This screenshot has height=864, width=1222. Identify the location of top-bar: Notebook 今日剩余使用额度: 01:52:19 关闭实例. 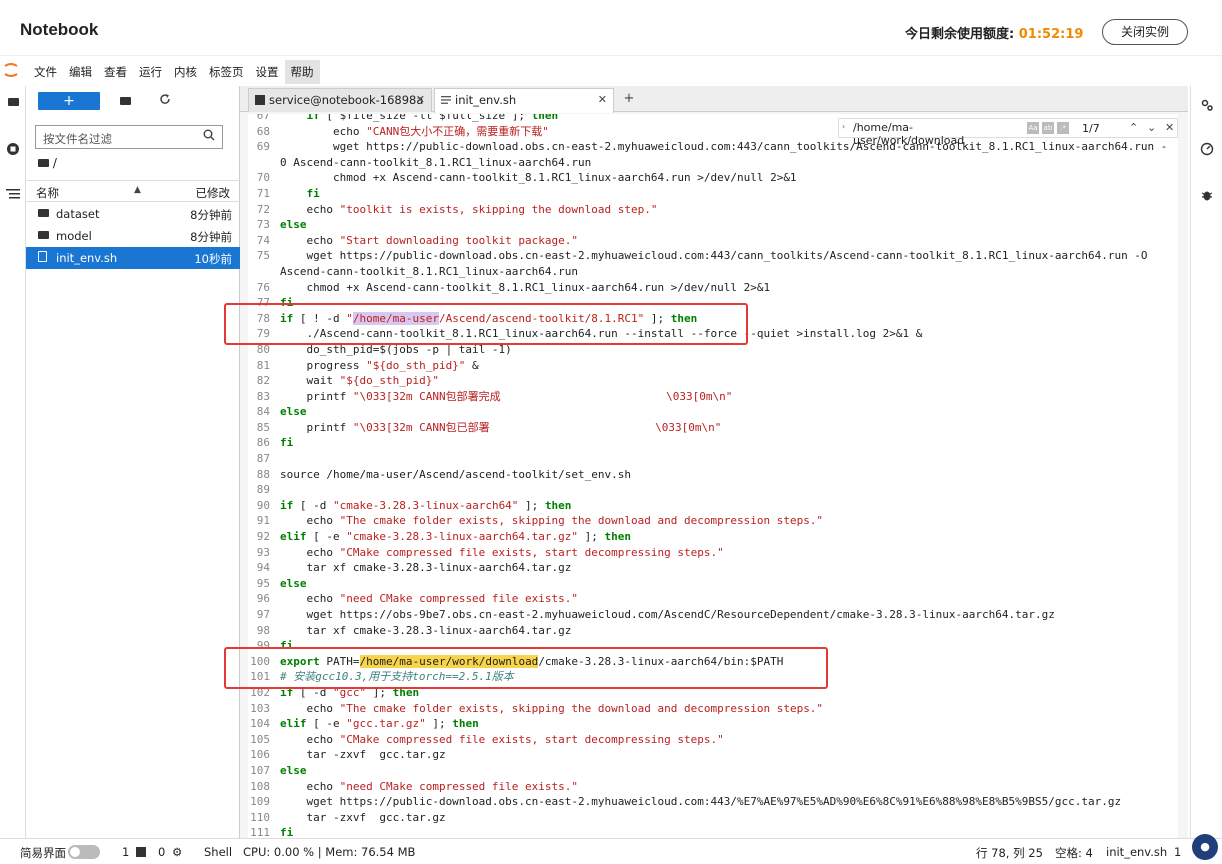
(611, 28).